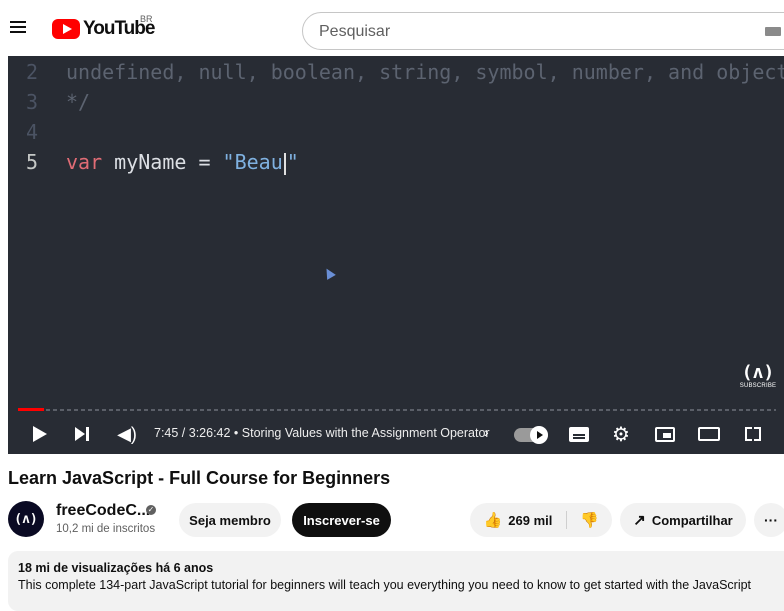 Image resolution: width=784 pixels, height=611 pixels. I want to click on more-actions-button: ···, so click(769, 520).